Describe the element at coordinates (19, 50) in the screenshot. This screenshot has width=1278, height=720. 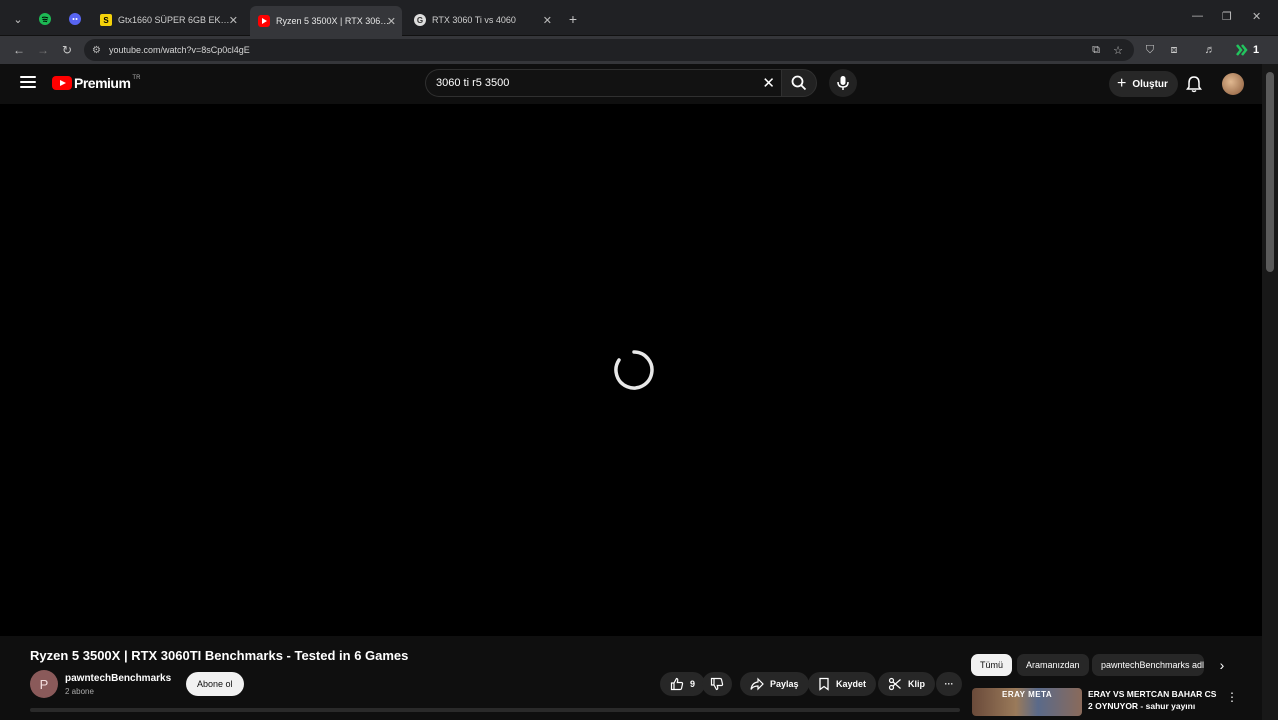
I see `back-arrow-icon: ←` at that location.